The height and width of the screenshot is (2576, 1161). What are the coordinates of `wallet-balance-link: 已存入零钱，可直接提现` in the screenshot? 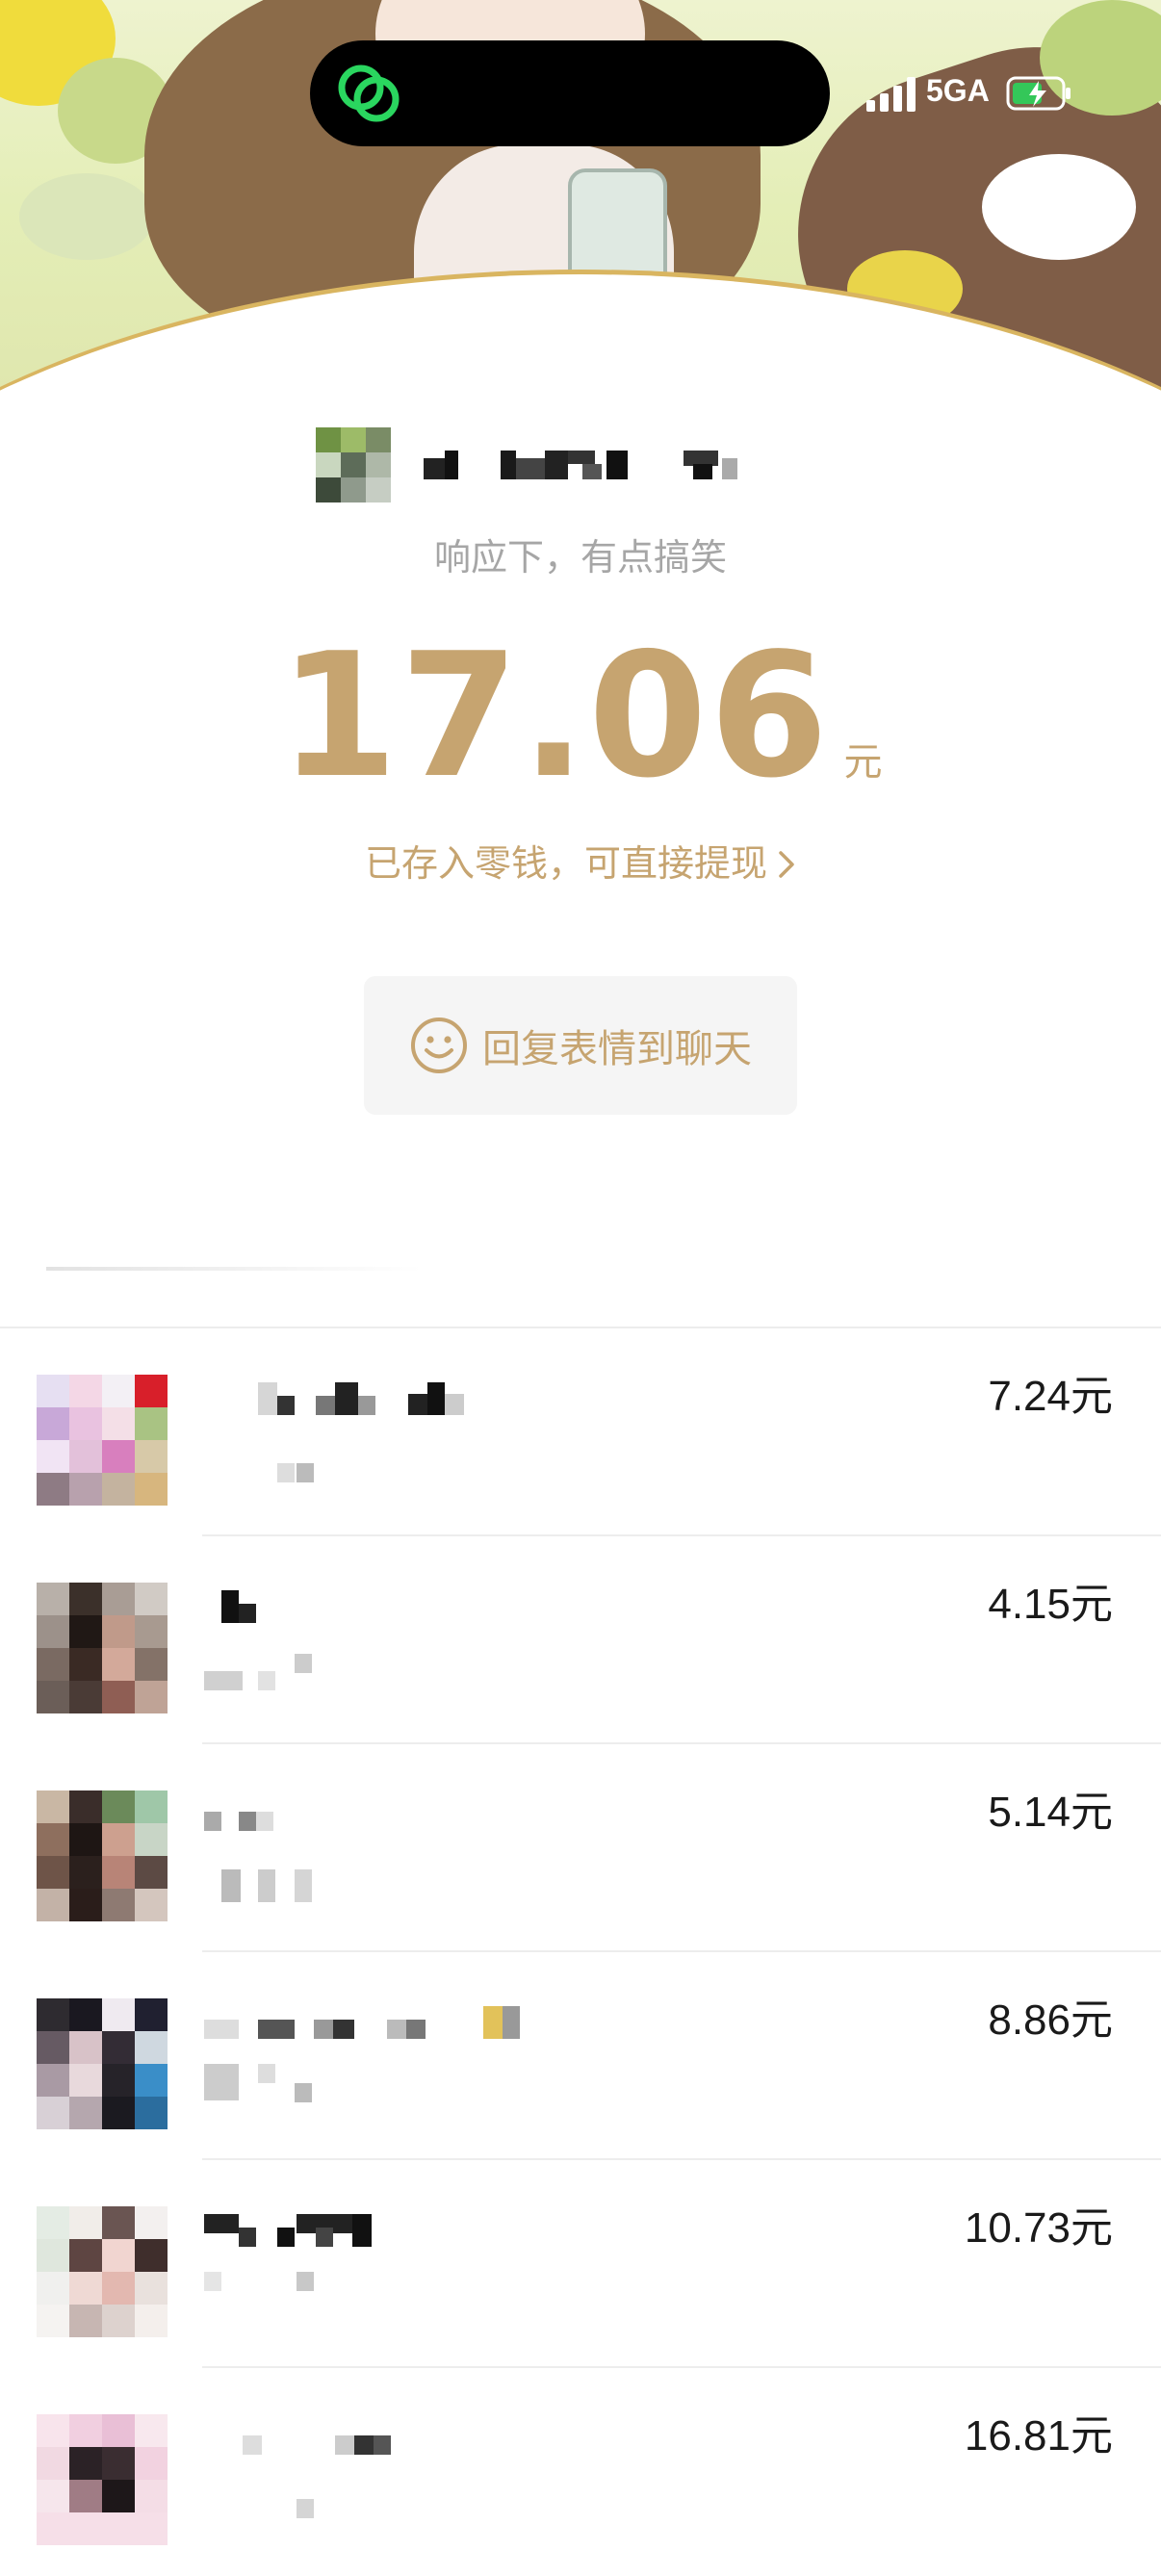 It's located at (580, 861).